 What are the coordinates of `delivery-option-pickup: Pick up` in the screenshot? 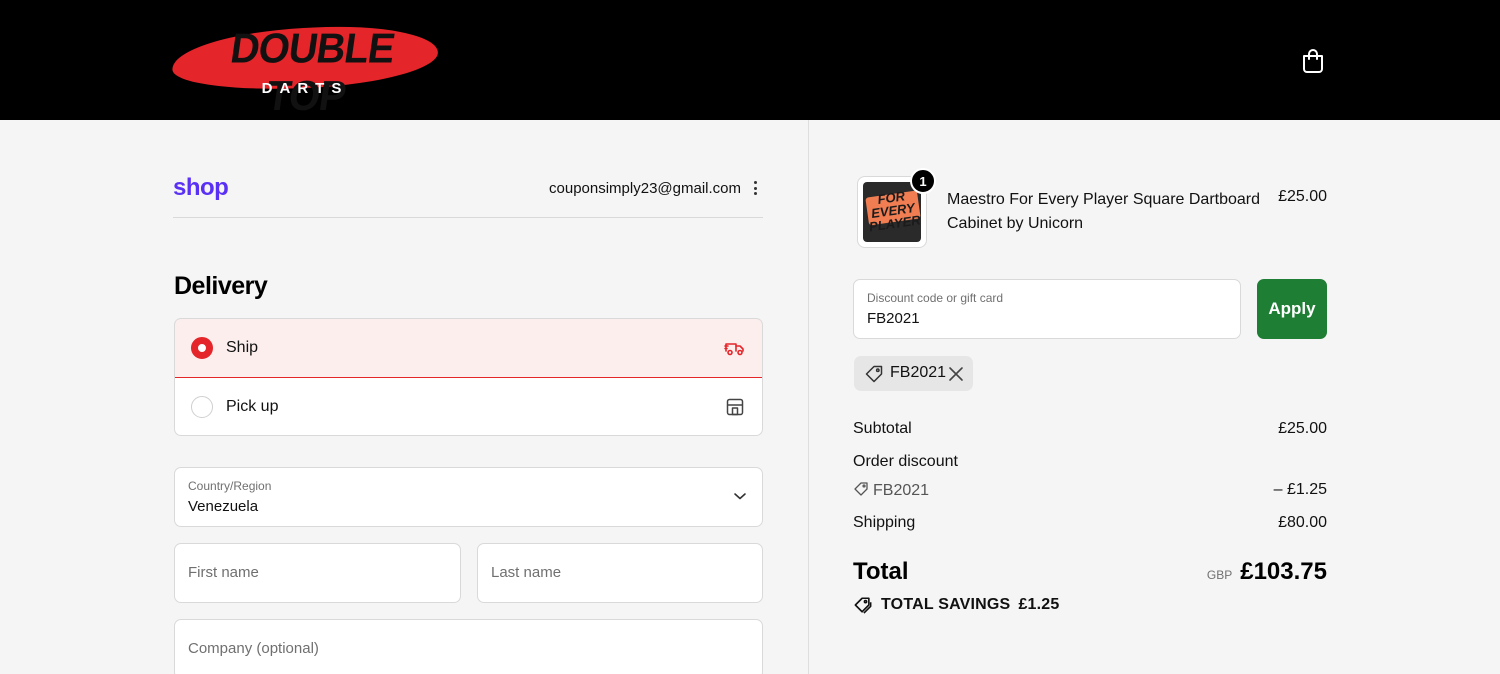 It's located at (468, 406).